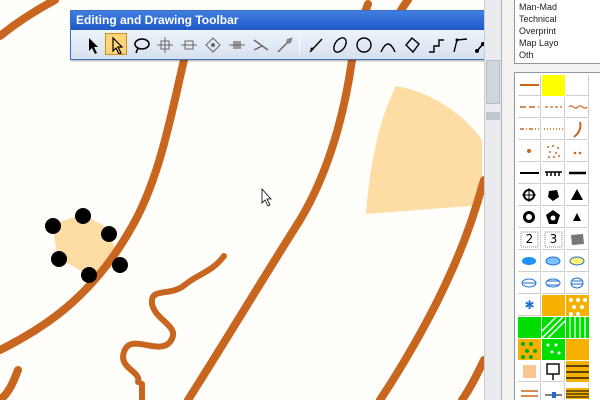 Image resolution: width=600 pixels, height=400 pixels. I want to click on symbol-brown-double, so click(529, 391).